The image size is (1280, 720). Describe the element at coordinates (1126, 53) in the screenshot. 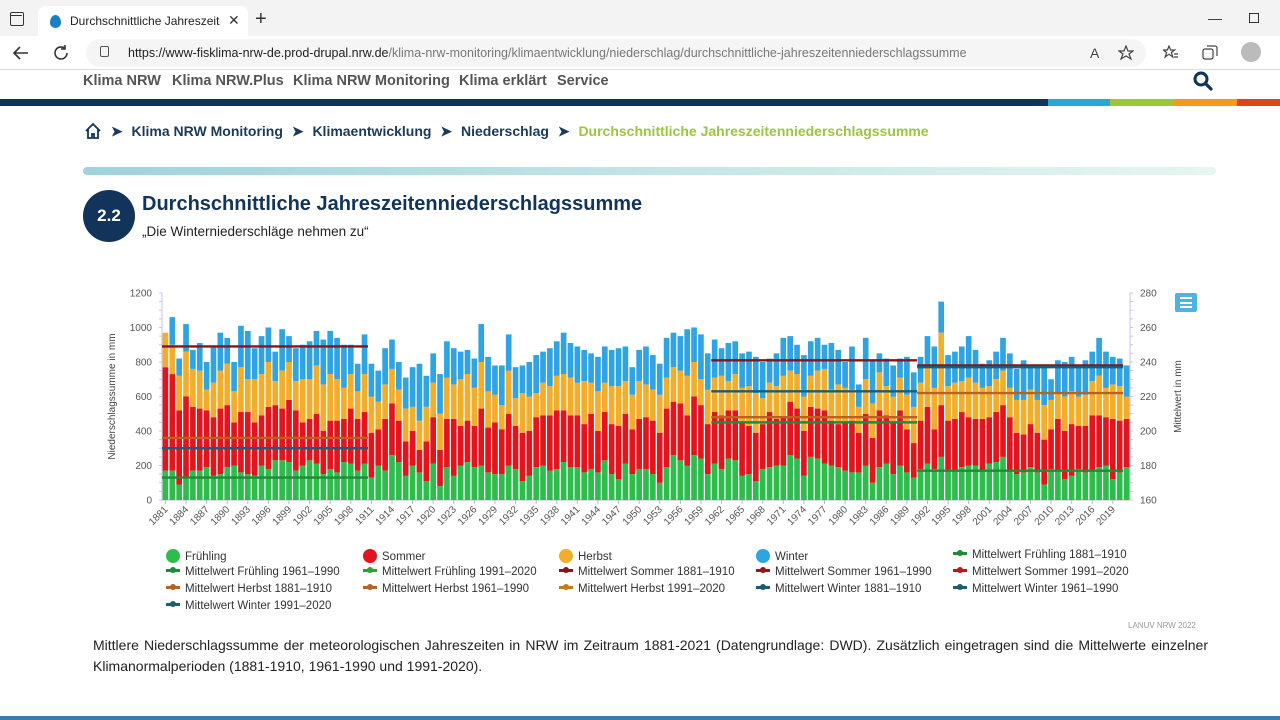

I see `favorite-add-icon` at that location.